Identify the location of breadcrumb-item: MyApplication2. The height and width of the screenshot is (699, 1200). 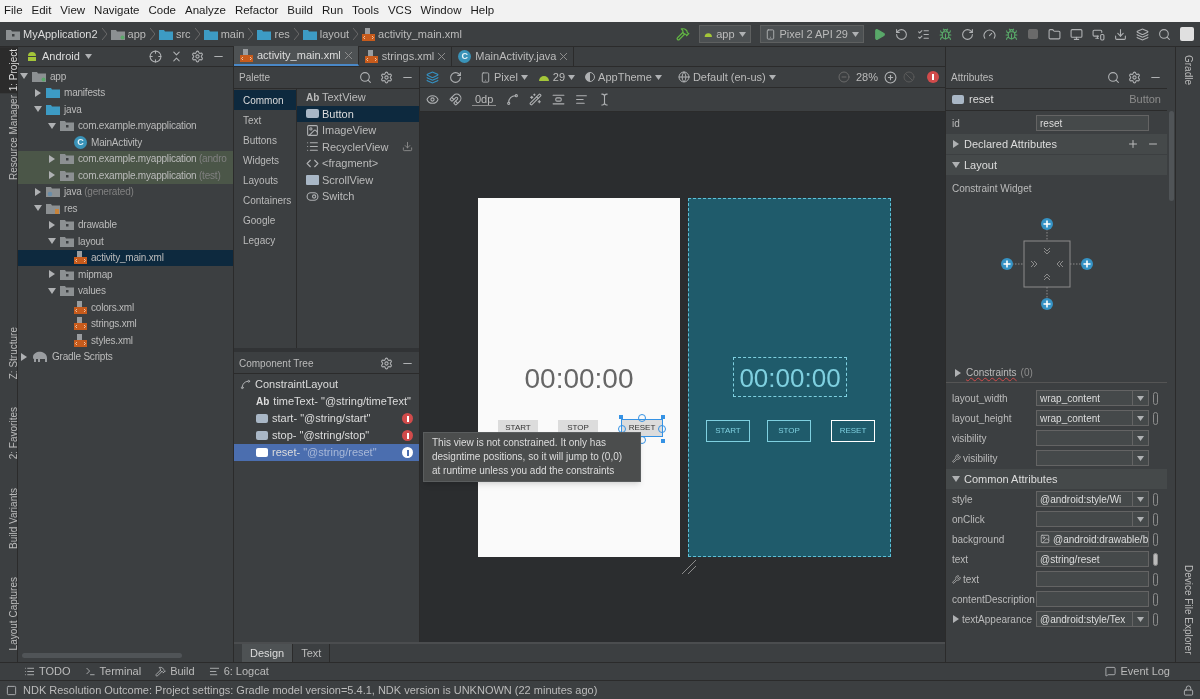
(52, 34).